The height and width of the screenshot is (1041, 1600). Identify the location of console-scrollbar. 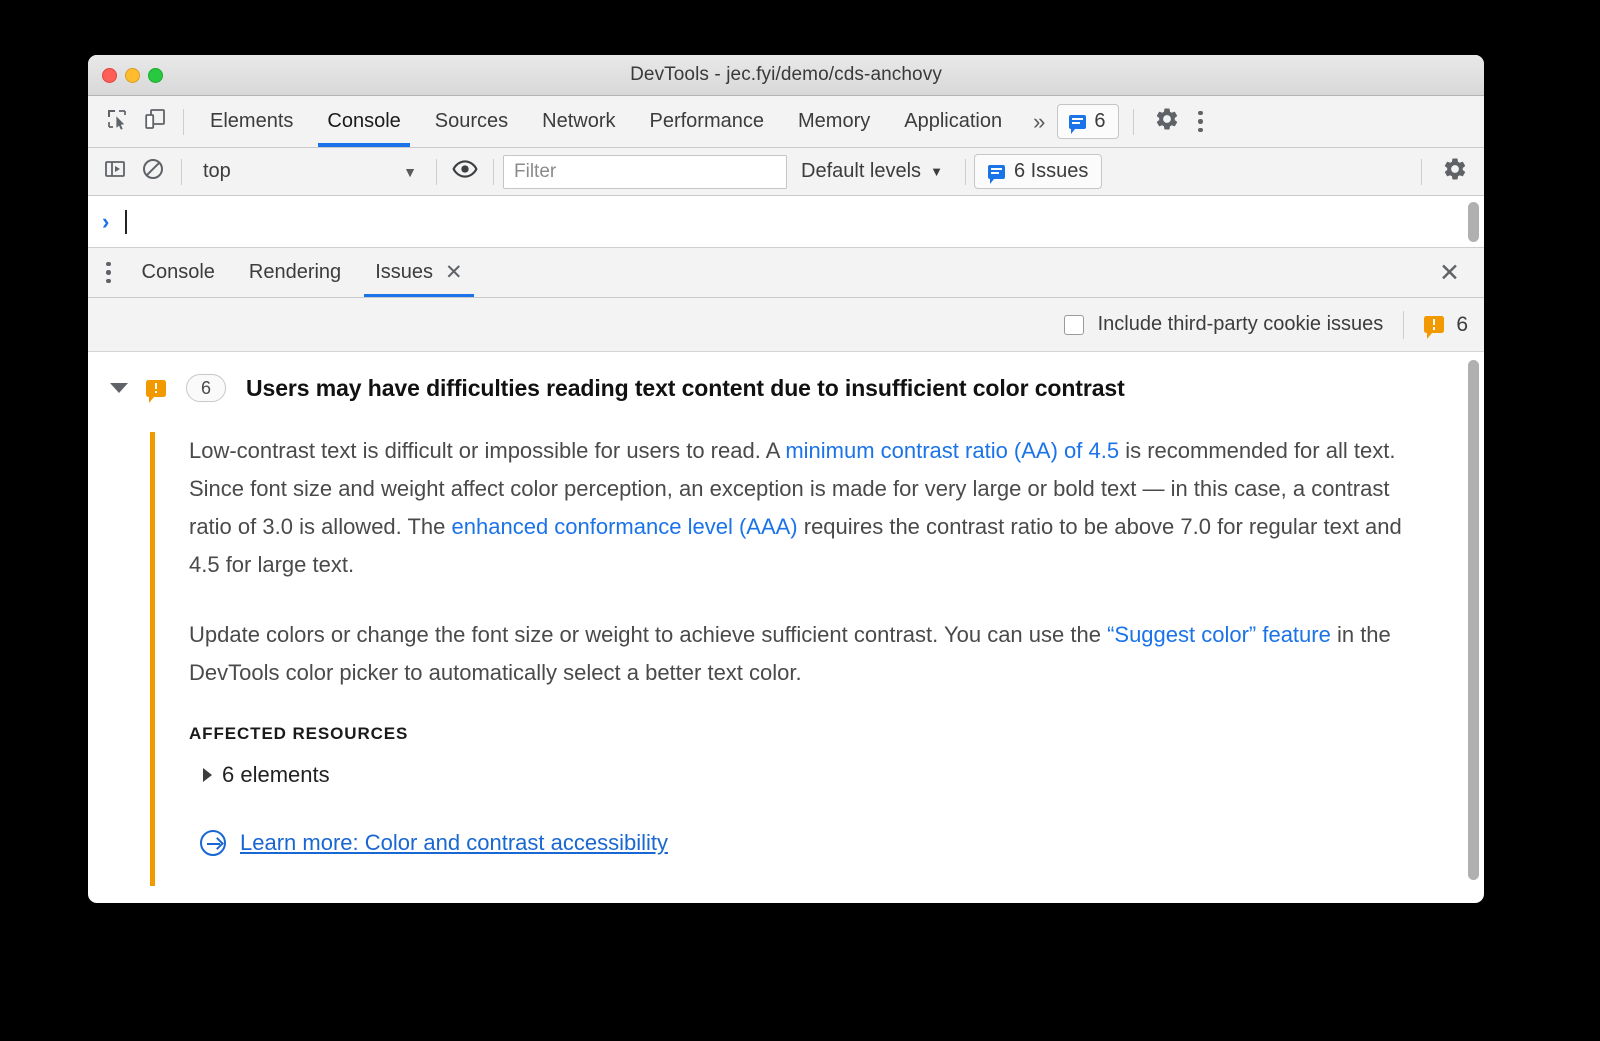
(1473, 222).